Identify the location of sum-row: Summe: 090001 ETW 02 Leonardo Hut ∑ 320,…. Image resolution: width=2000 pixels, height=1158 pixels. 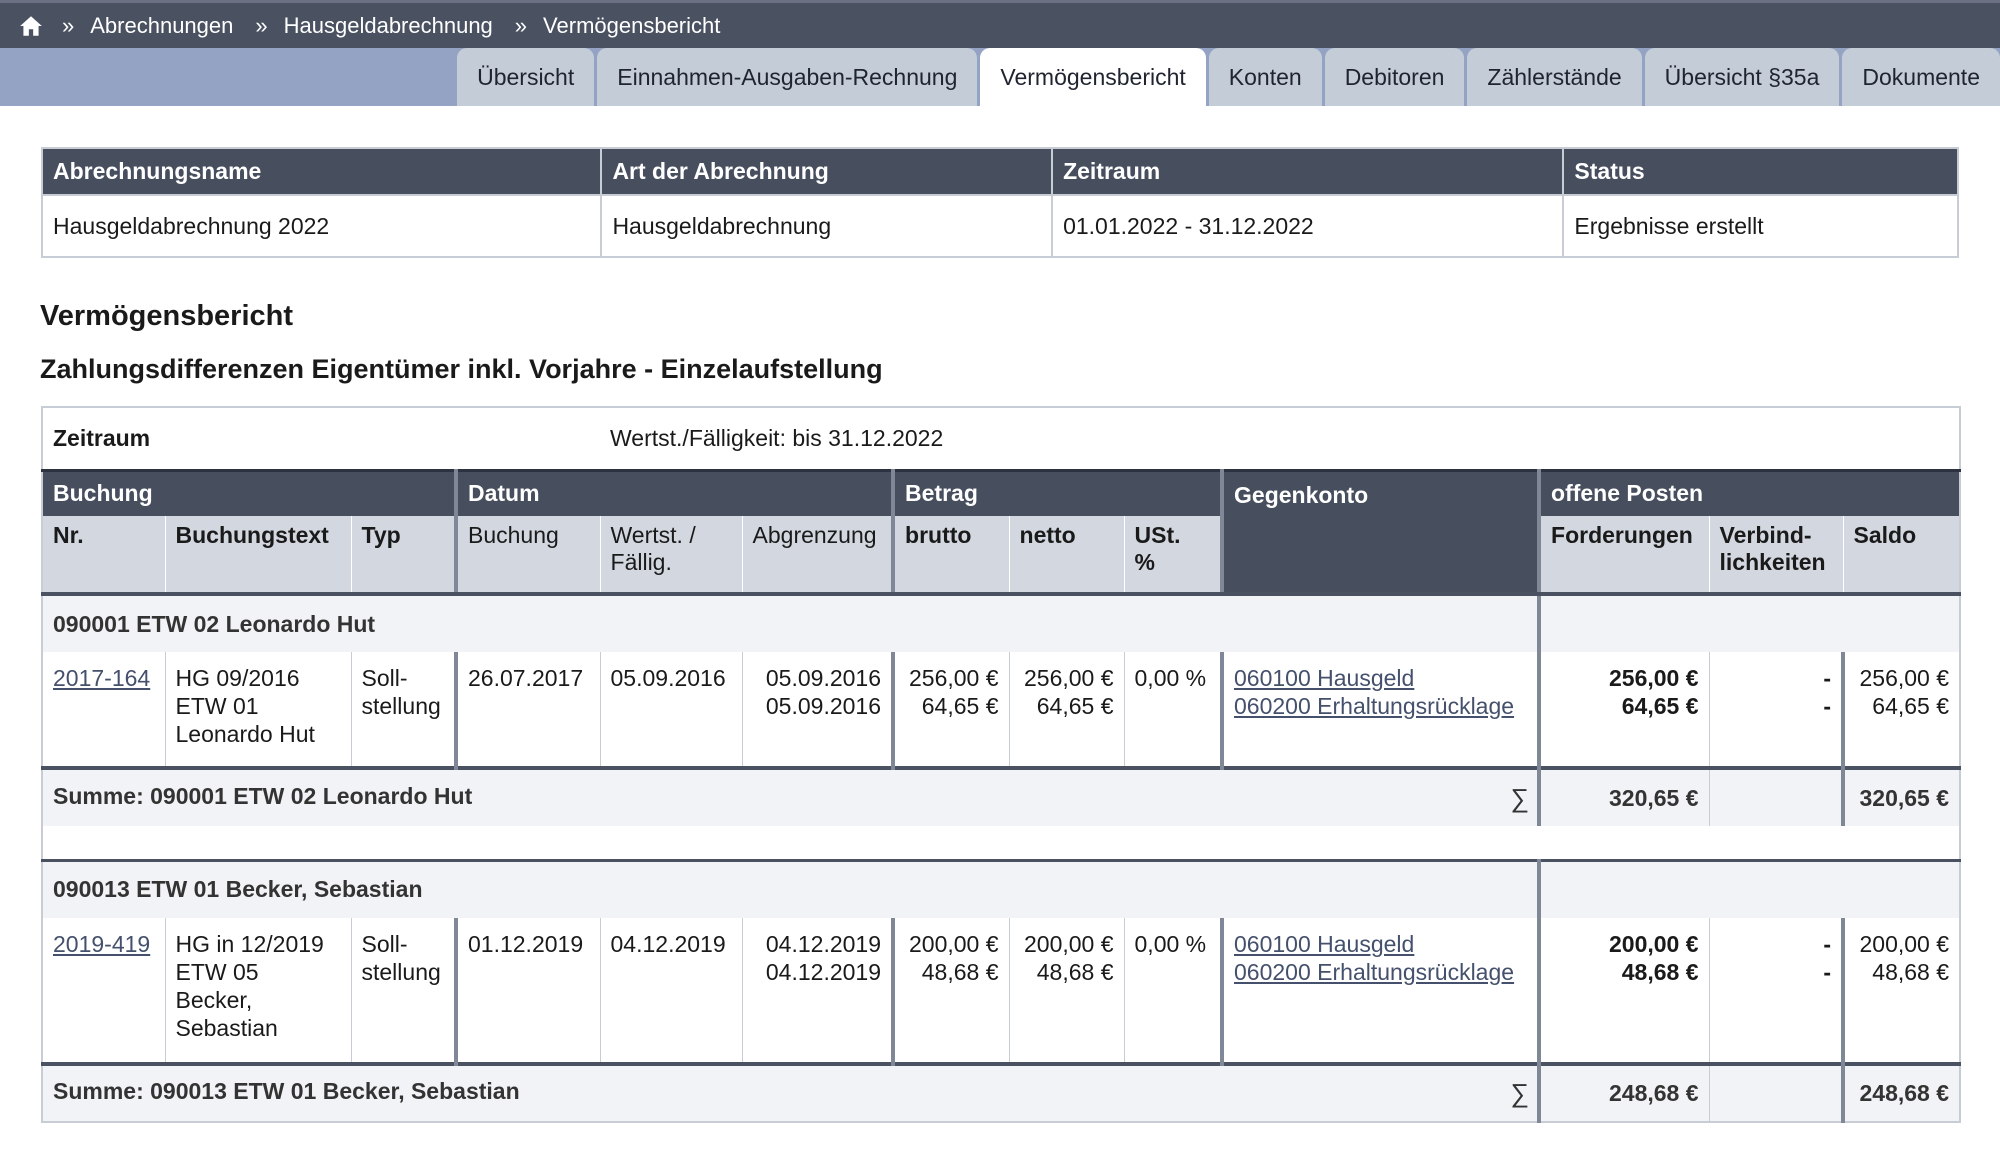
(1001, 796).